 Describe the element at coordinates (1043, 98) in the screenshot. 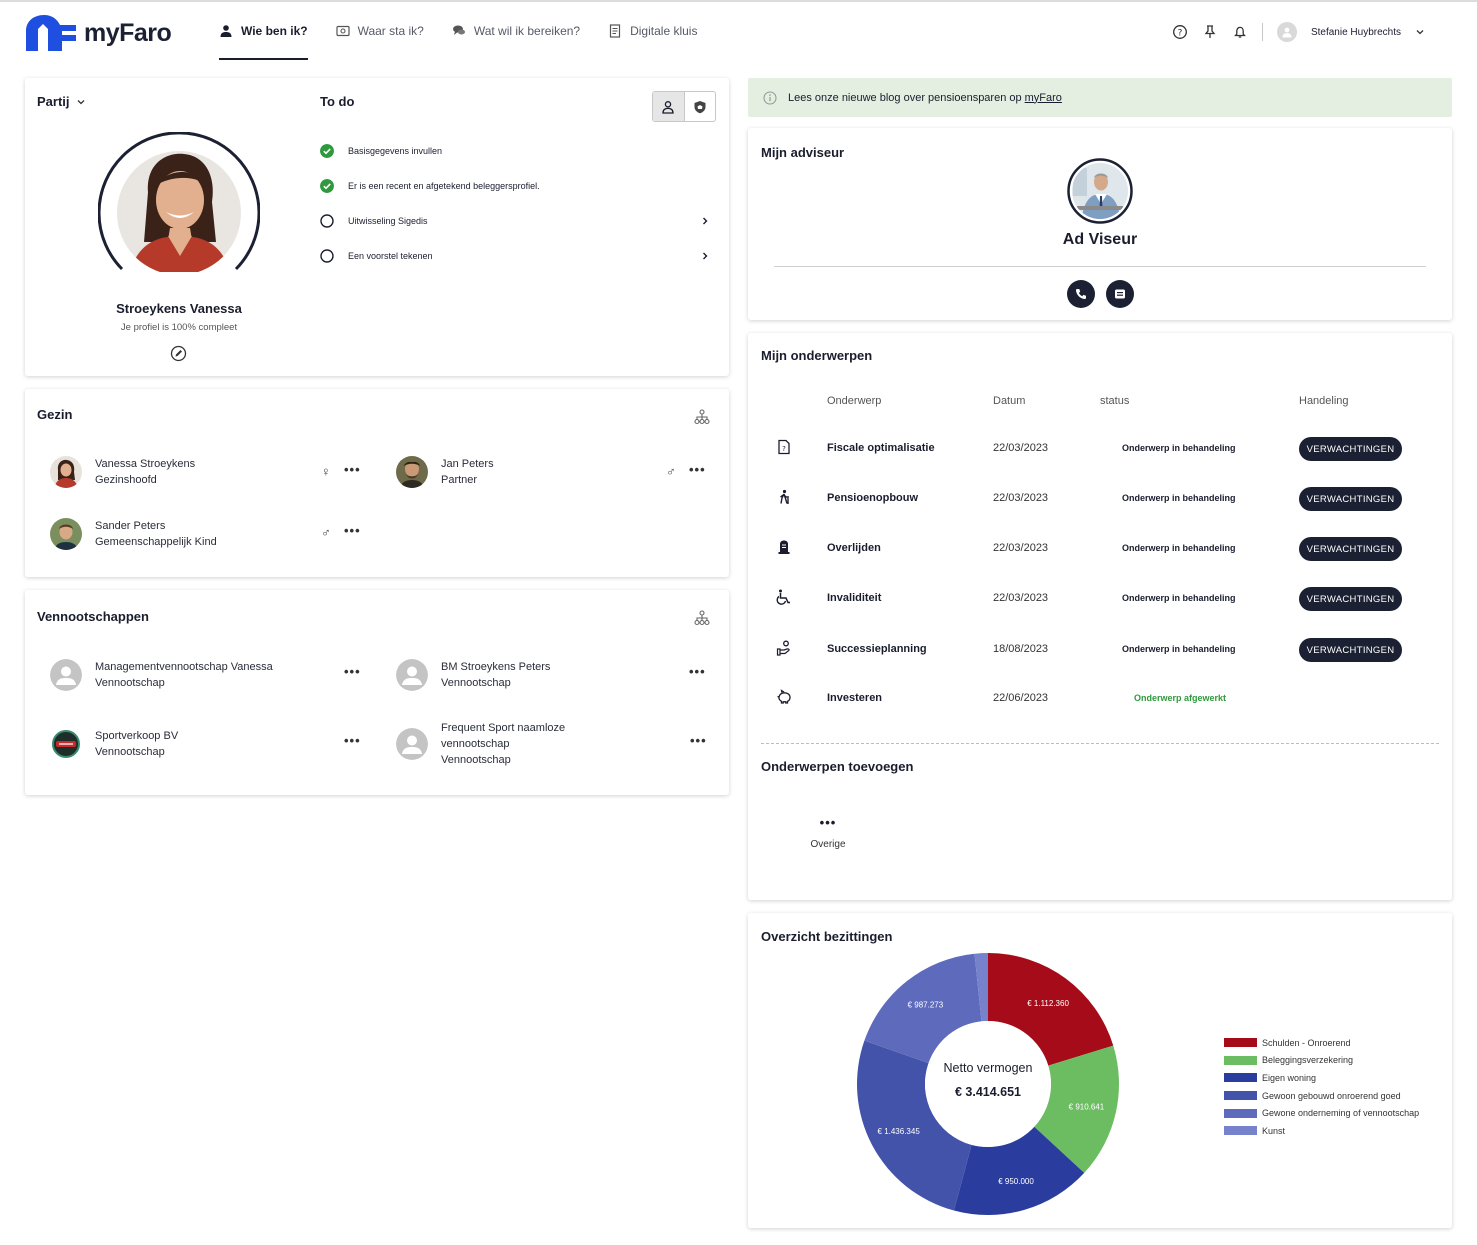

I see `banner-link: myFaro` at that location.